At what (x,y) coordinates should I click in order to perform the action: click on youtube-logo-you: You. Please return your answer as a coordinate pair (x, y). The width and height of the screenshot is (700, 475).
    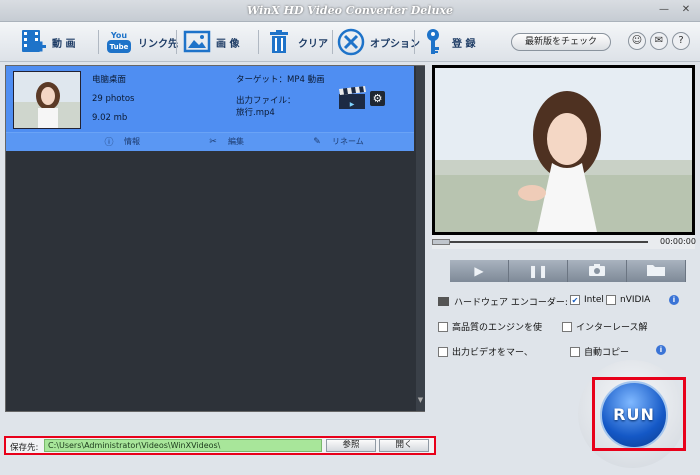
    Looking at the image, I should click on (119, 35).